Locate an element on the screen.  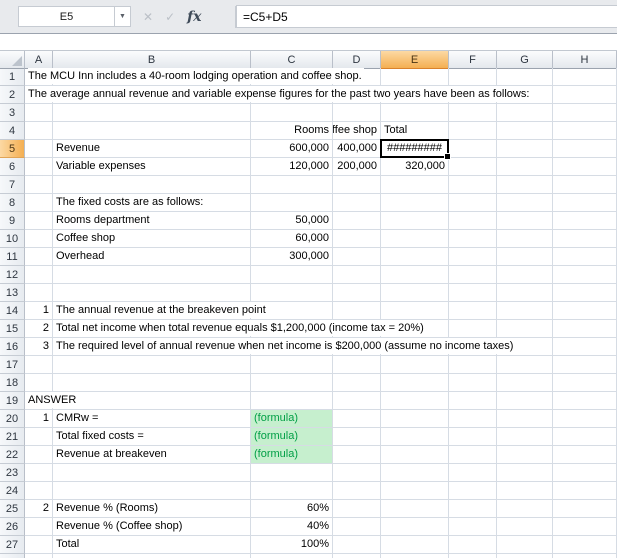
row-header-22: 22 is located at coordinates (12, 455).